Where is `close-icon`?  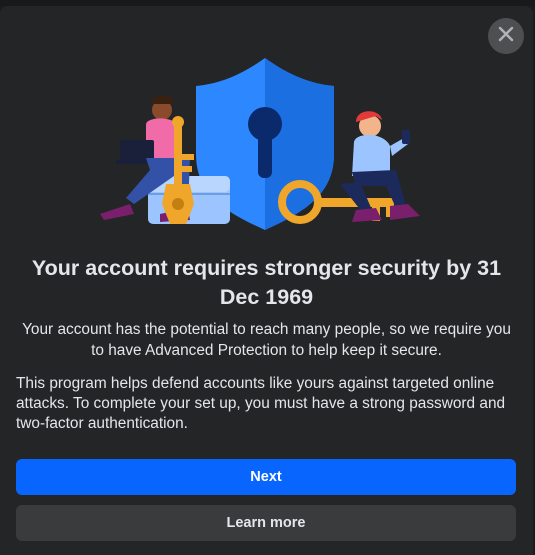
close-icon is located at coordinates (506, 36).